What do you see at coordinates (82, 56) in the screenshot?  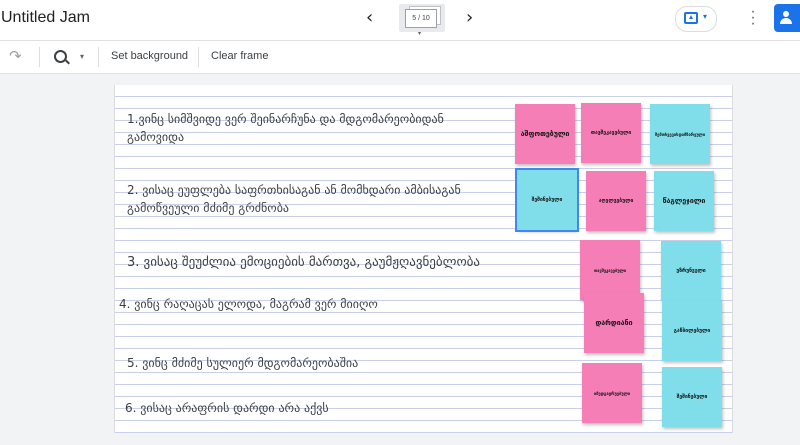 I see `zoom-dropdown-icon: ▾` at bounding box center [82, 56].